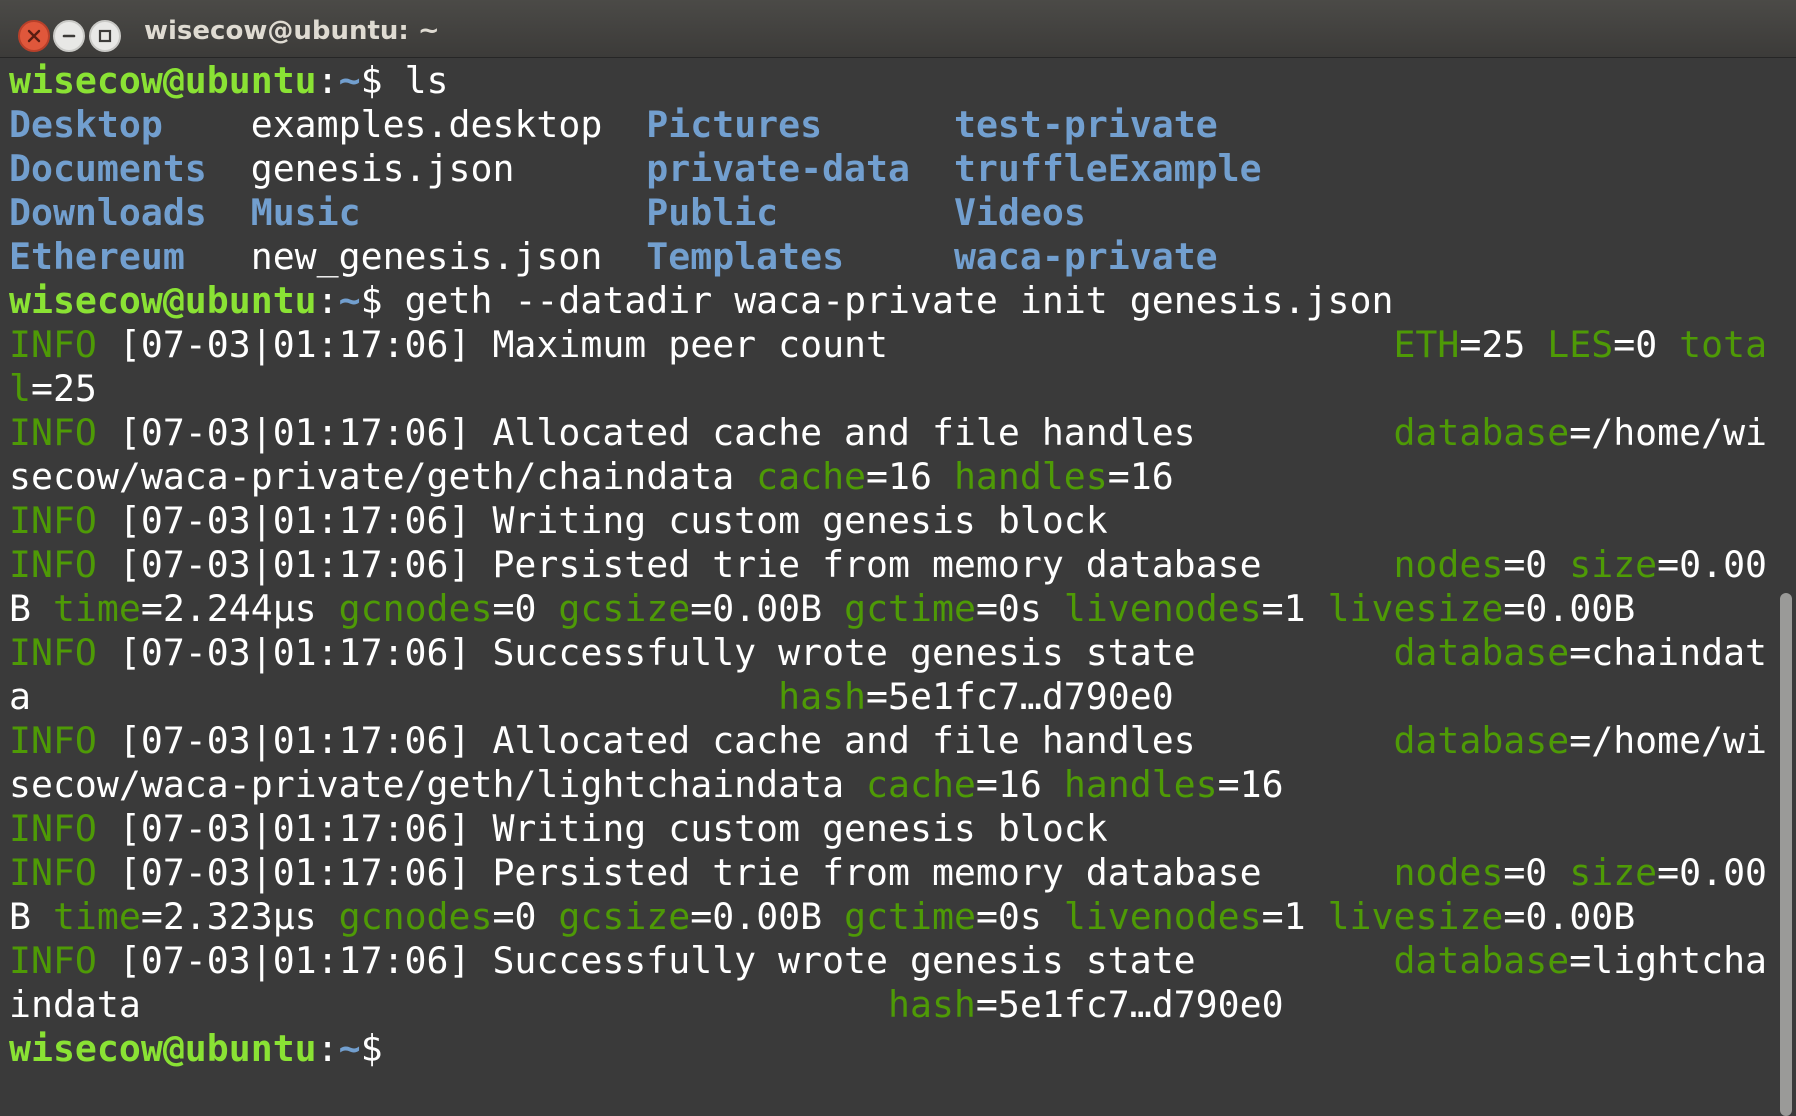 This screenshot has height=1116, width=1796. What do you see at coordinates (1668, 652) in the screenshot?
I see `terminal-text: =chaindat` at bounding box center [1668, 652].